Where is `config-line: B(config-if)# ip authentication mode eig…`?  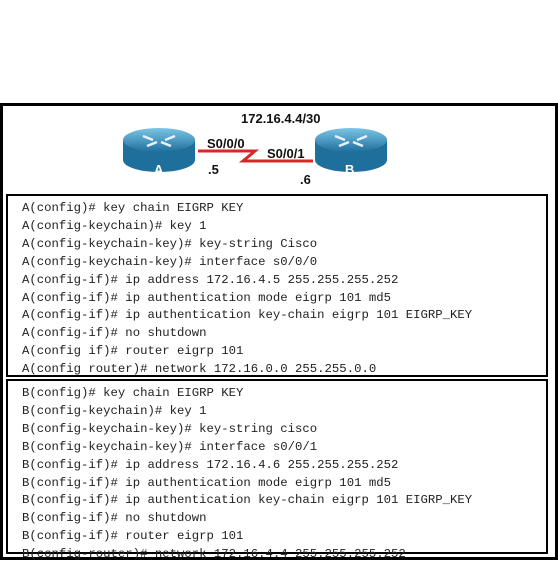 config-line: B(config-if)# ip authentication mode eig… is located at coordinates (206, 482).